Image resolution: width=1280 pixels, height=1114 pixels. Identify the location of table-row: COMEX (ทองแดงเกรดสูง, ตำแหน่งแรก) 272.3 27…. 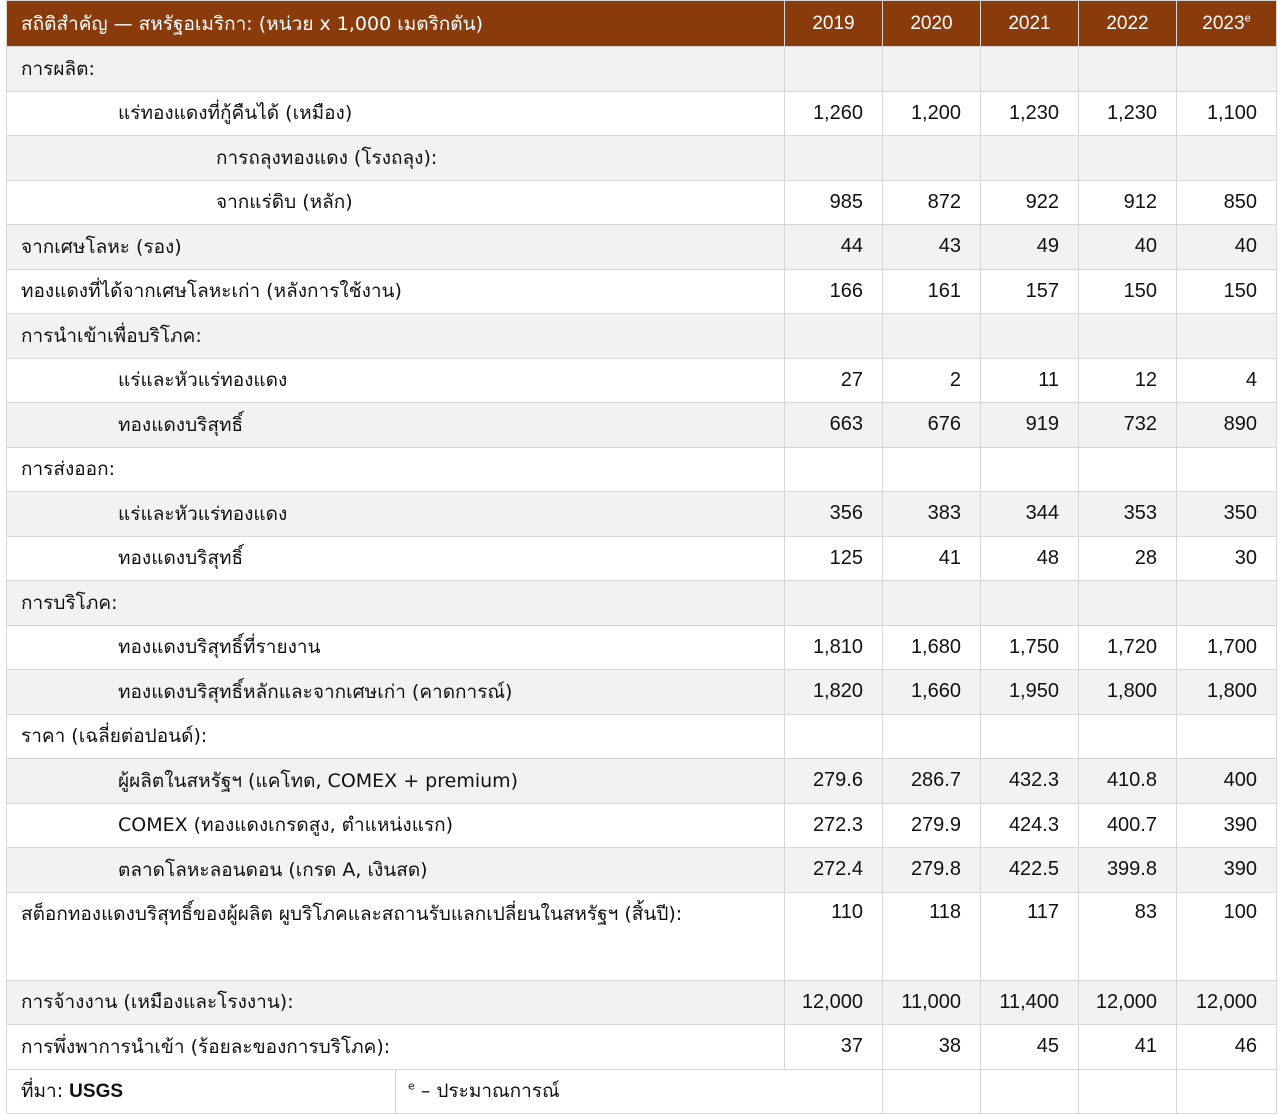
(641, 825).